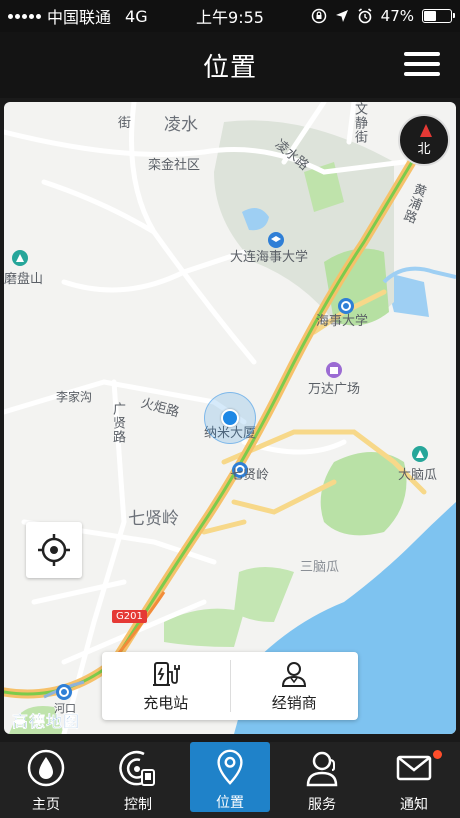  Describe the element at coordinates (424, 149) in the screenshot. I see `compass-label: 北` at that location.